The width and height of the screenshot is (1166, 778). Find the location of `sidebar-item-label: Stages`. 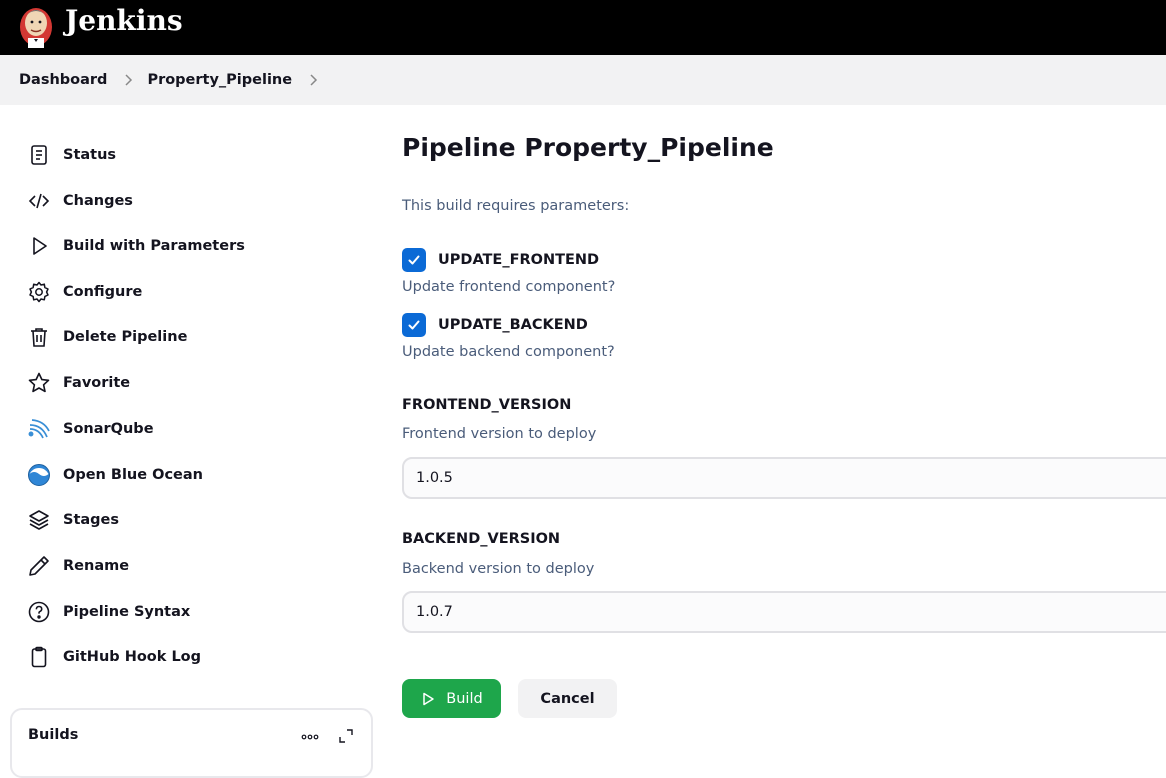

sidebar-item-label: Stages is located at coordinates (91, 520).